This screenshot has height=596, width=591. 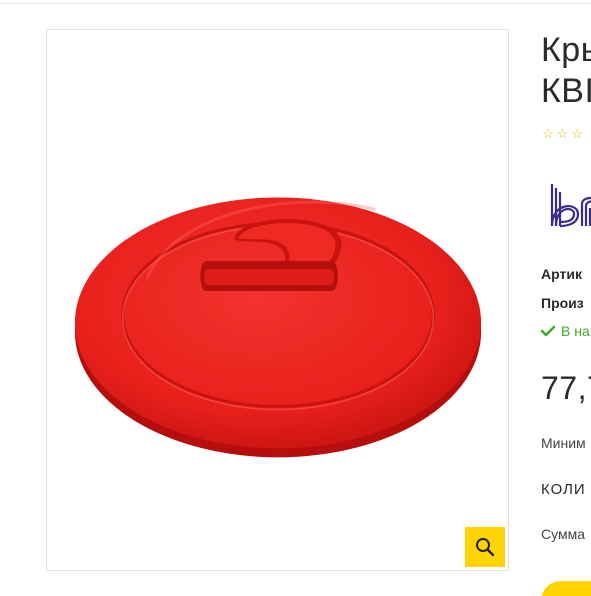 I want to click on zoom-button, so click(x=485, y=547).